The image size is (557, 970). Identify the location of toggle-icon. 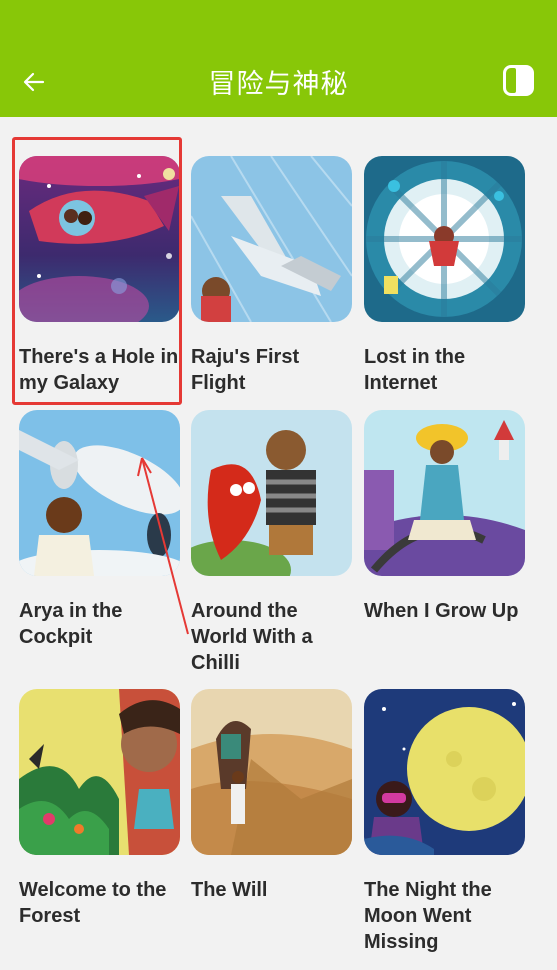
(511, 80).